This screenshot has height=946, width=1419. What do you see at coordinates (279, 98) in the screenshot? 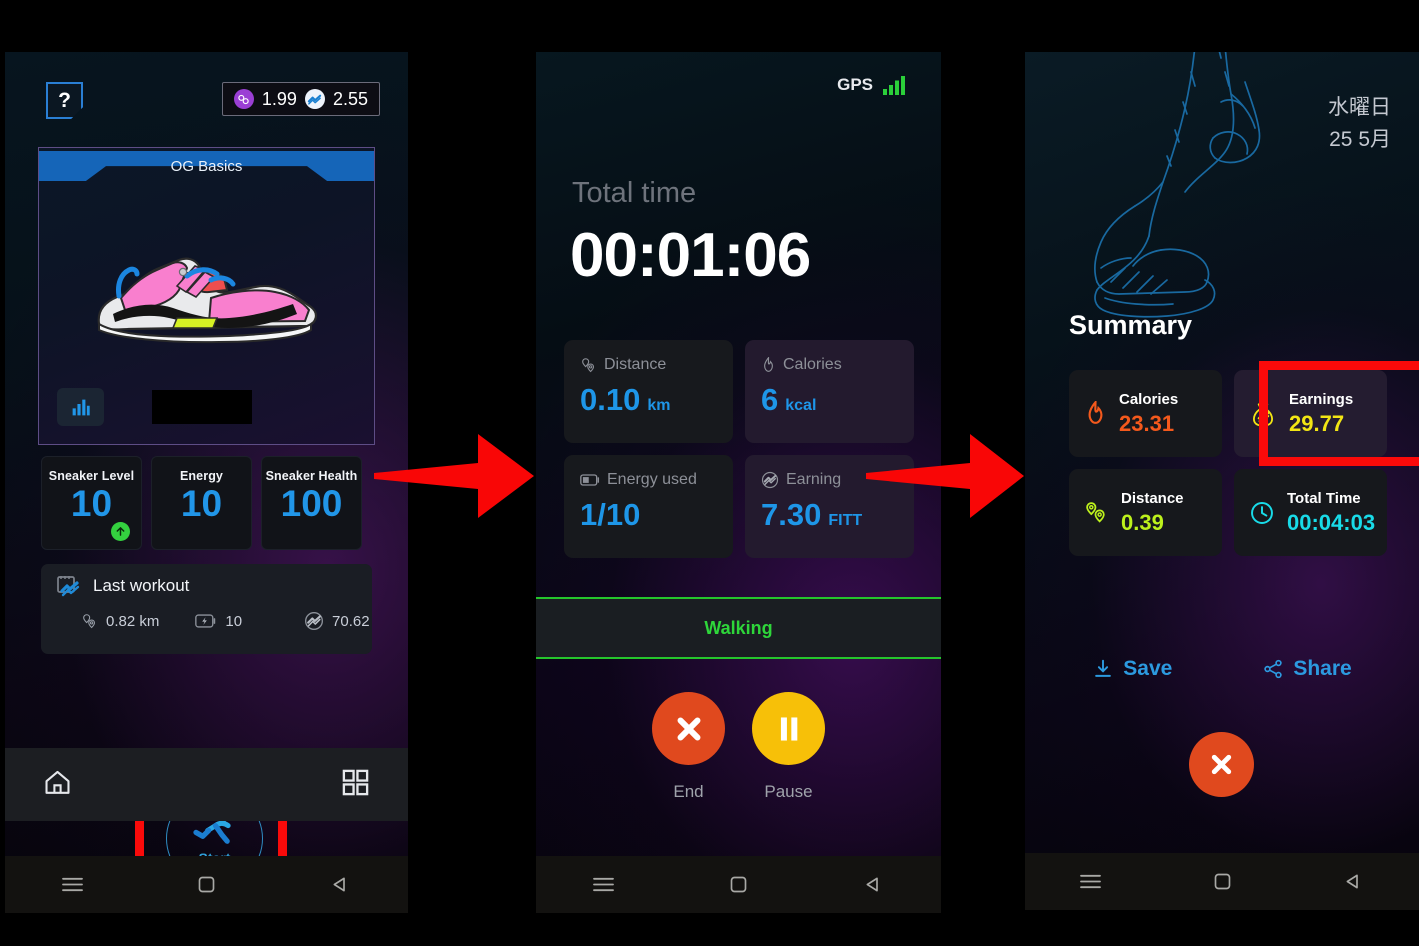
I see `gst-balance: 1.99` at bounding box center [279, 98].